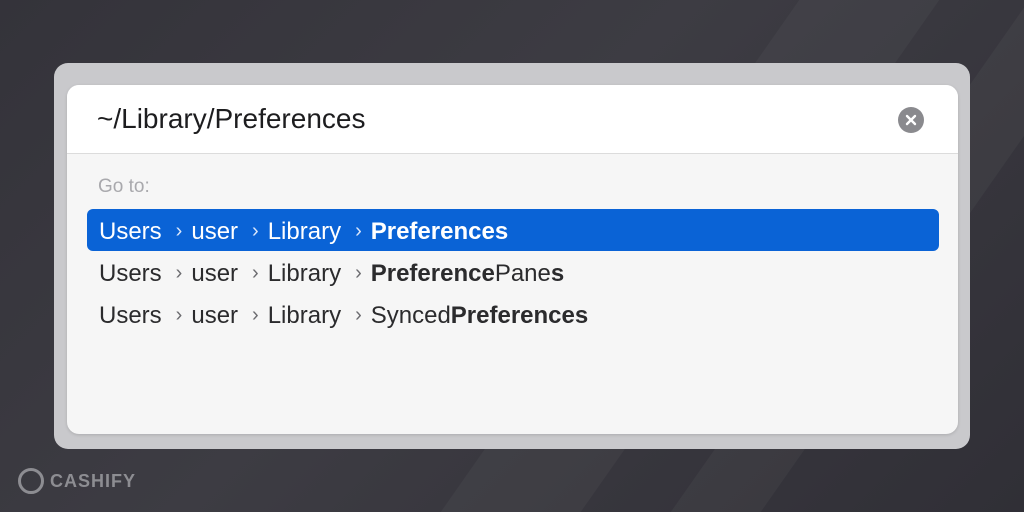  Describe the element at coordinates (410, 315) in the screenshot. I see `name-plain-prefix: Synced` at that location.